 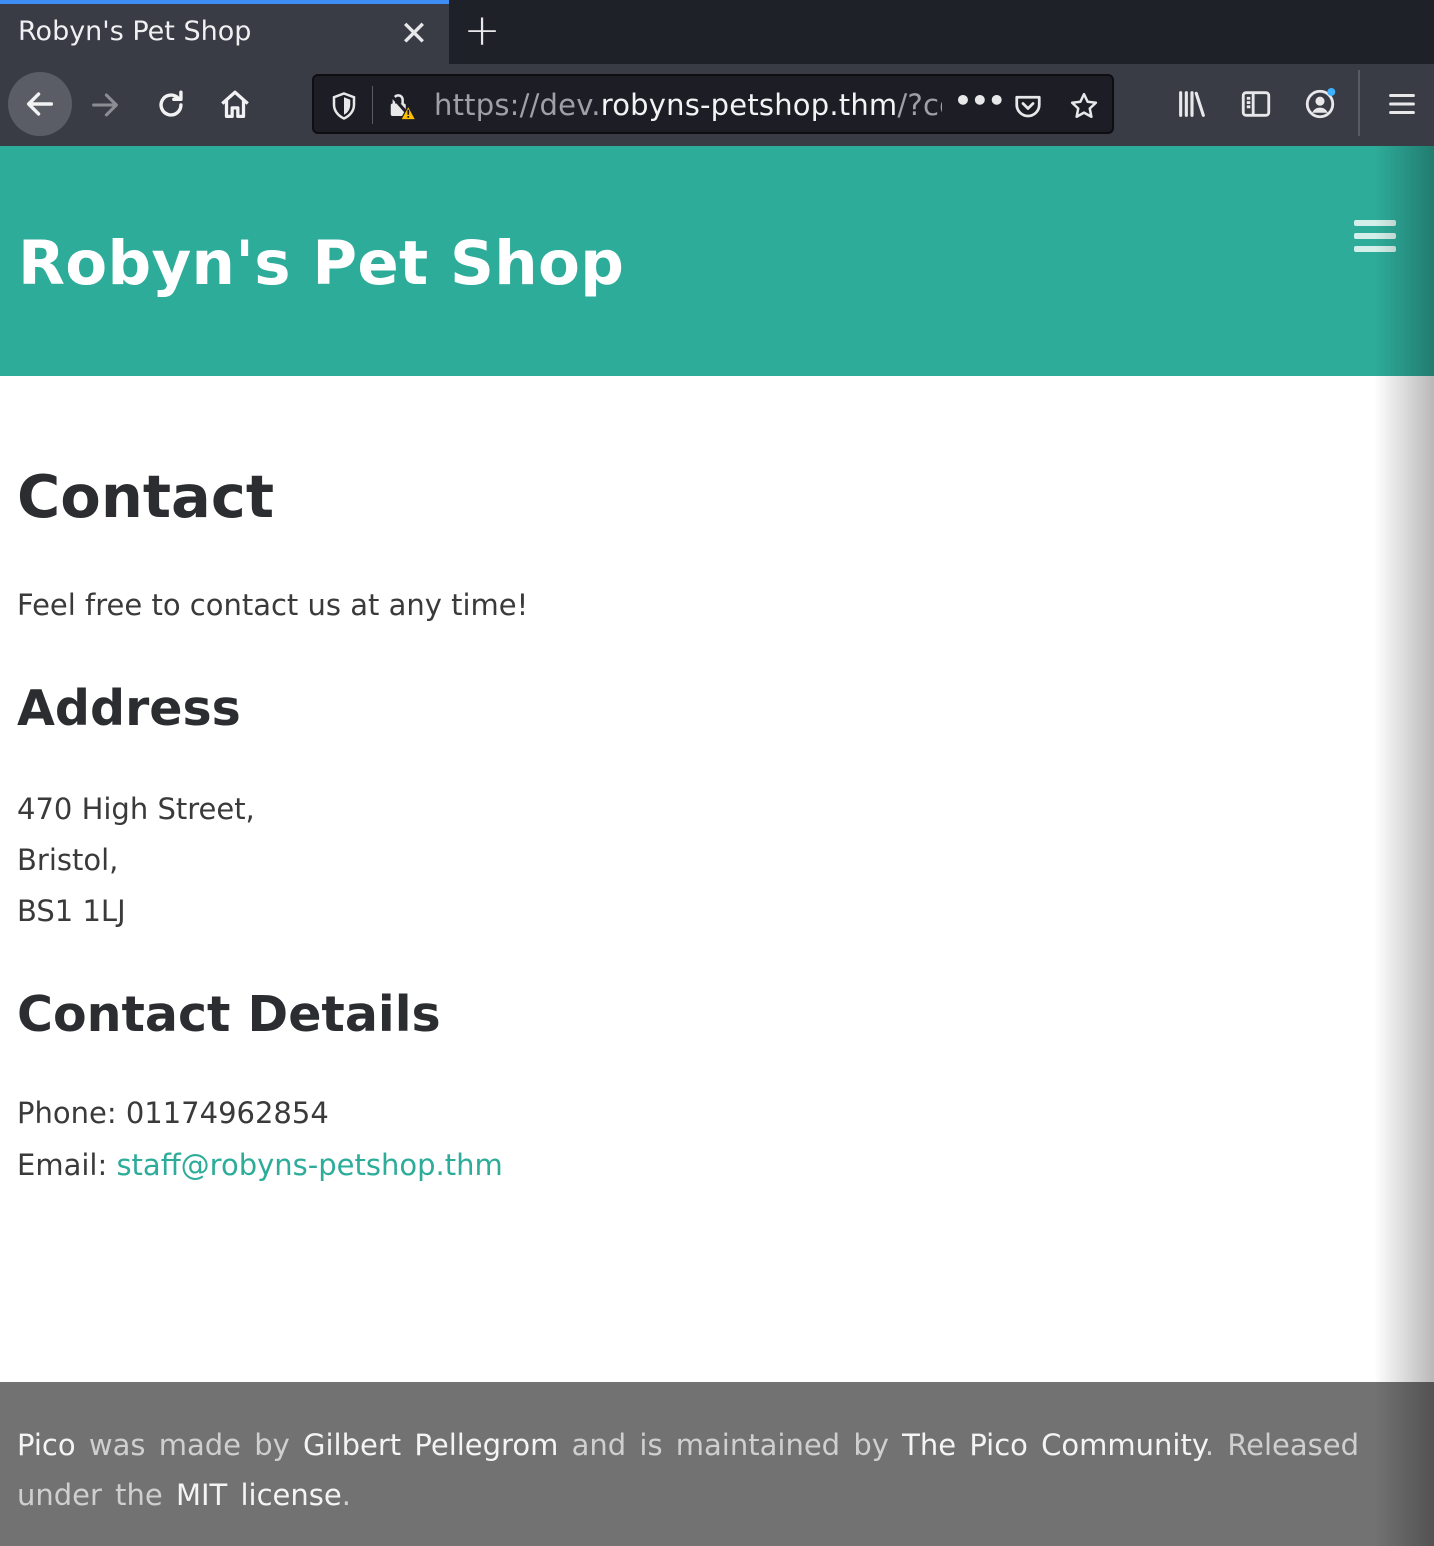 I want to click on address-bar: https://dev.robyns-petshop.thm/?cor •••, so click(x=713, y=104).